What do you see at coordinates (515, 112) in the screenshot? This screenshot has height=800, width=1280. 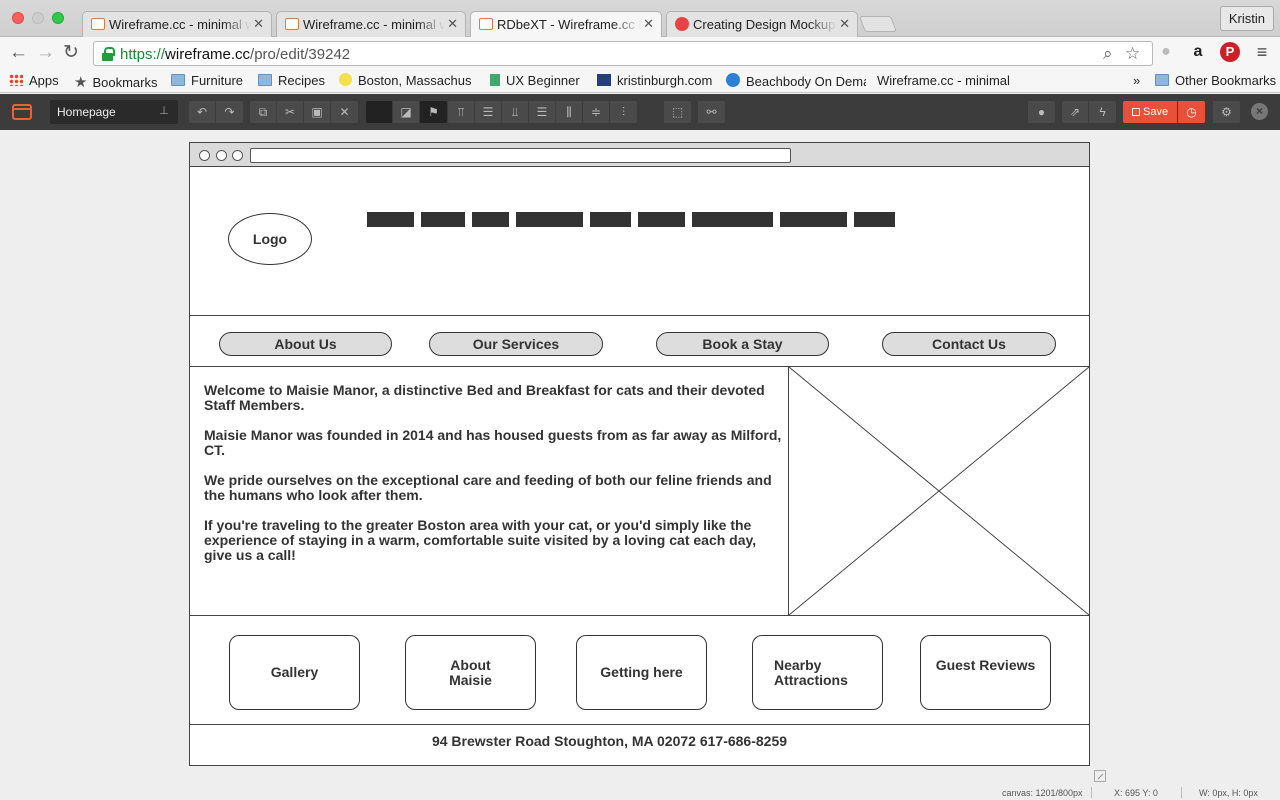 I see `align-bottom-icon: ⫫` at bounding box center [515, 112].